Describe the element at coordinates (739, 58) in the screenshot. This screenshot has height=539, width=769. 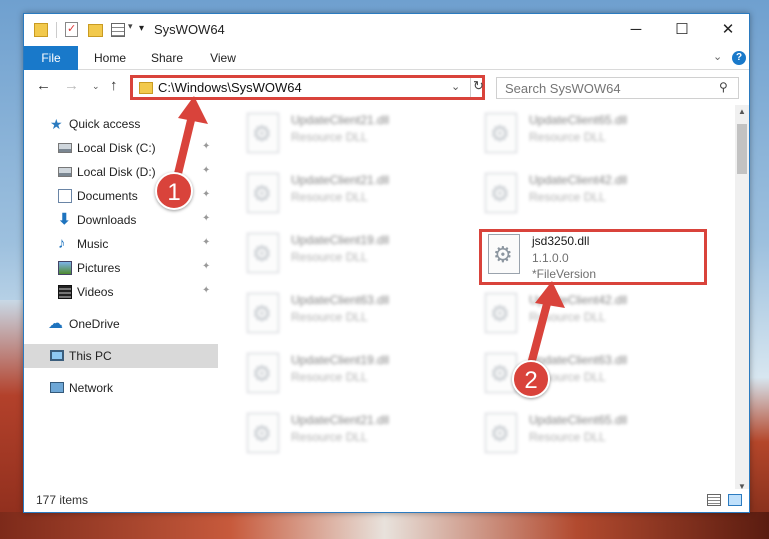
I see `help-icon: ?` at that location.